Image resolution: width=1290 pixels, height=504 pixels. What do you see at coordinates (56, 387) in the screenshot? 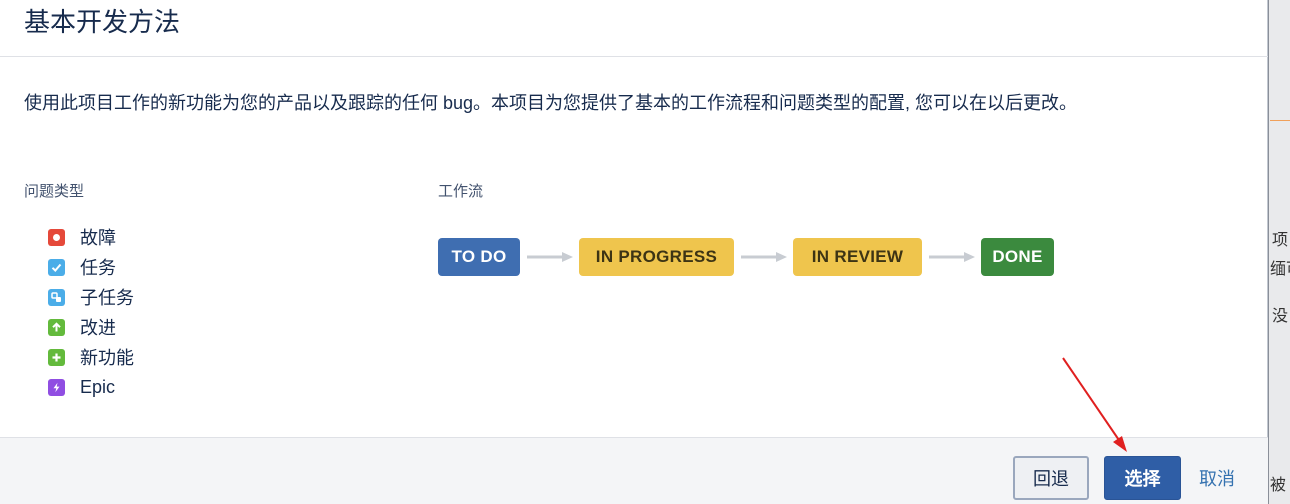
I see `epic-lightning-icon` at bounding box center [56, 387].